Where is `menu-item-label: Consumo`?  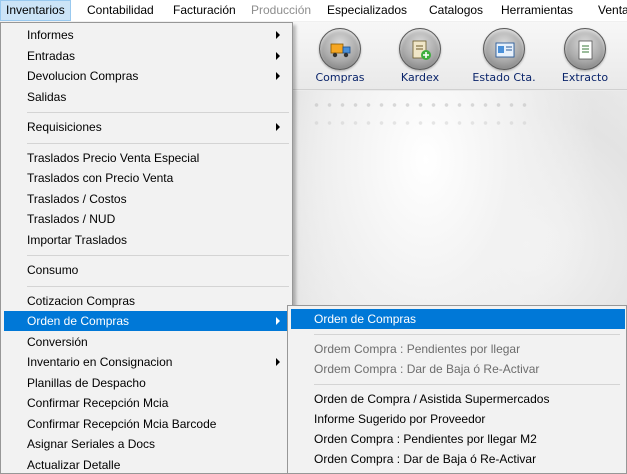 menu-item-label: Consumo is located at coordinates (53, 270).